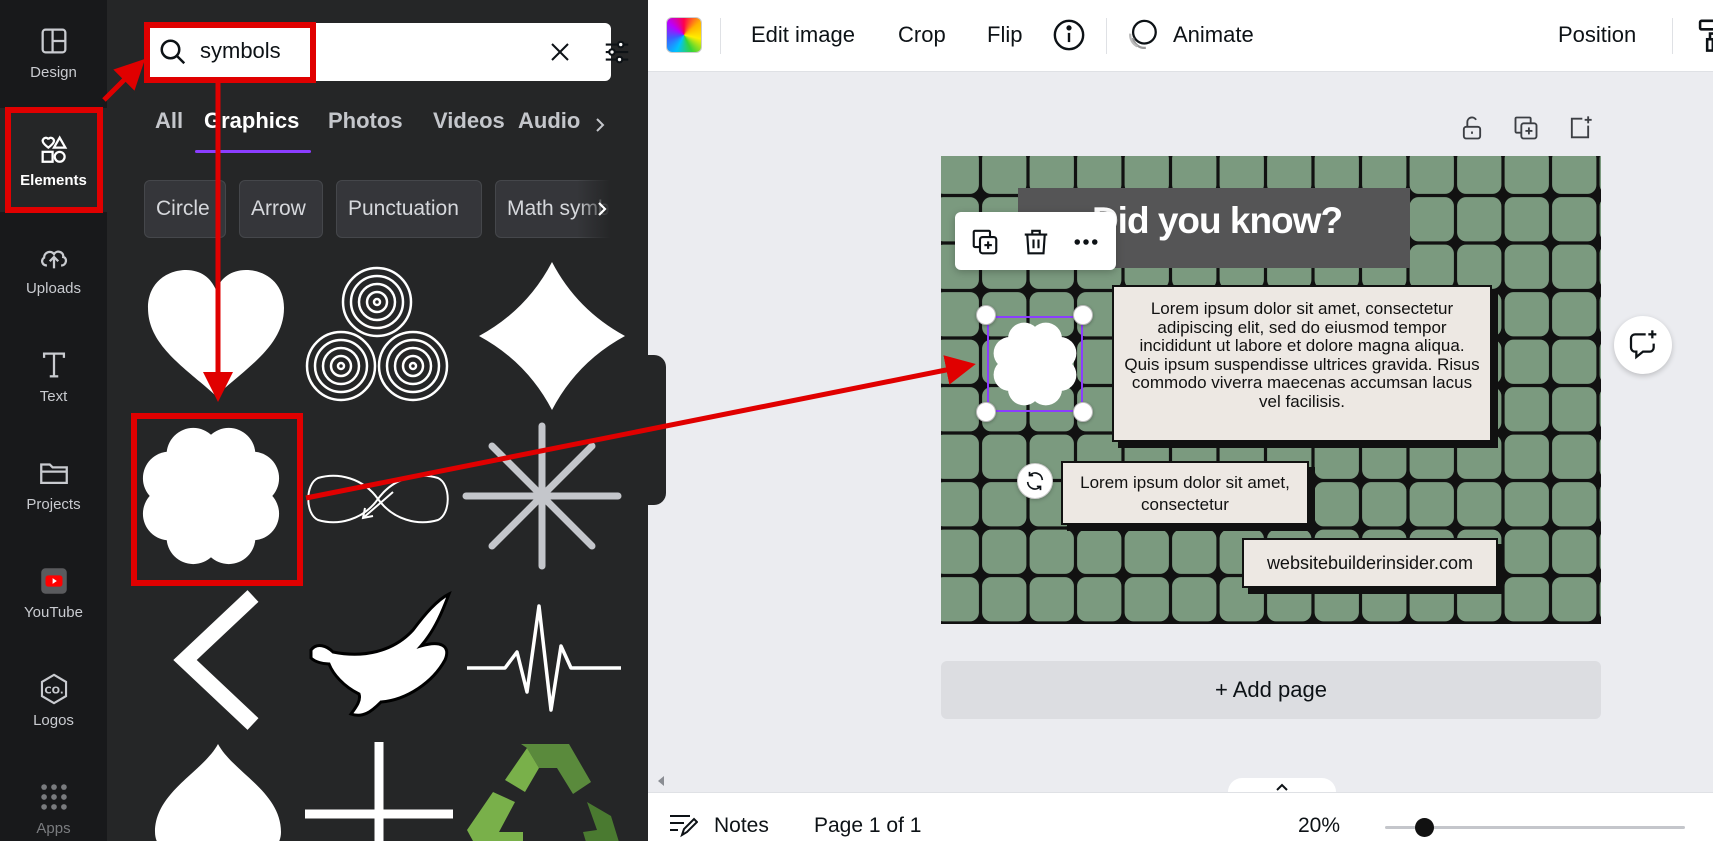 The width and height of the screenshot is (1713, 841). I want to click on logo-co-icon: CO., so click(53, 688).